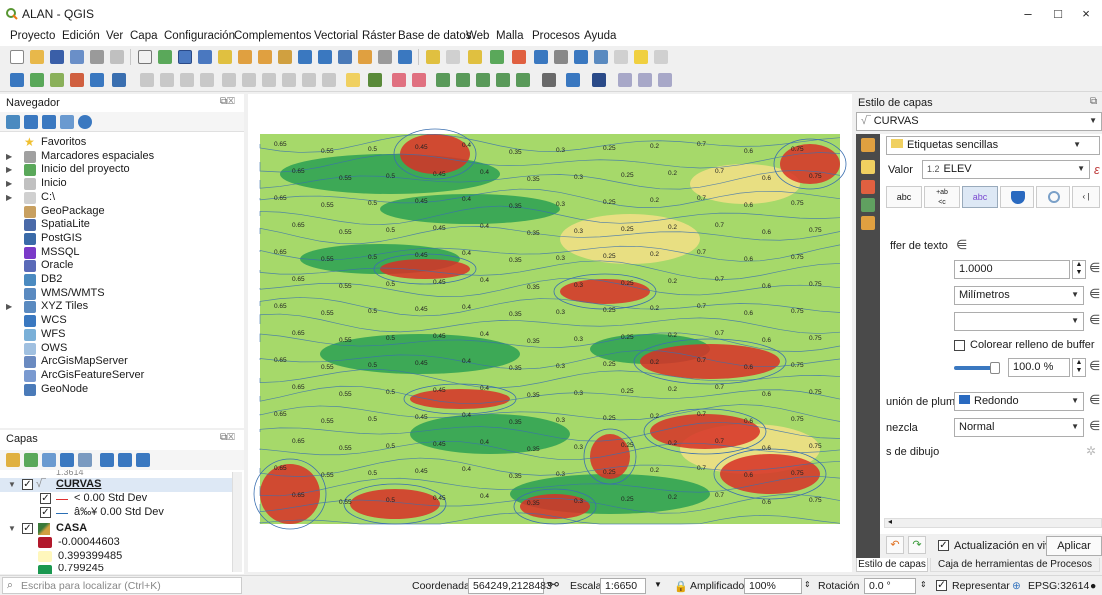  What do you see at coordinates (17, 57) in the screenshot?
I see `new-project-icon` at bounding box center [17, 57].